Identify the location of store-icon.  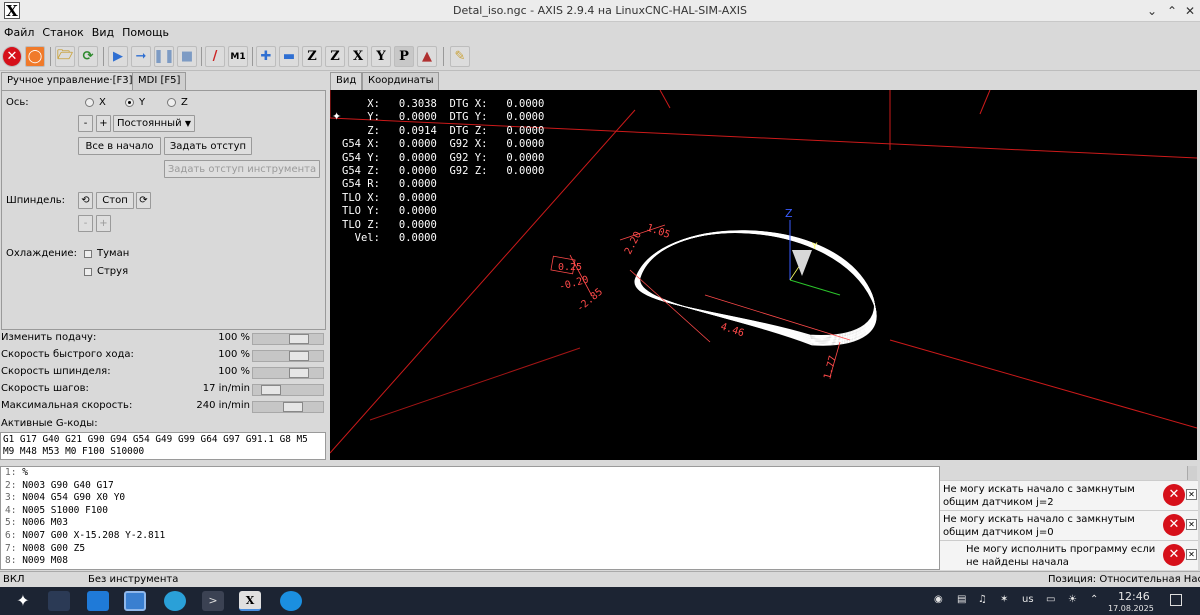
(98, 601).